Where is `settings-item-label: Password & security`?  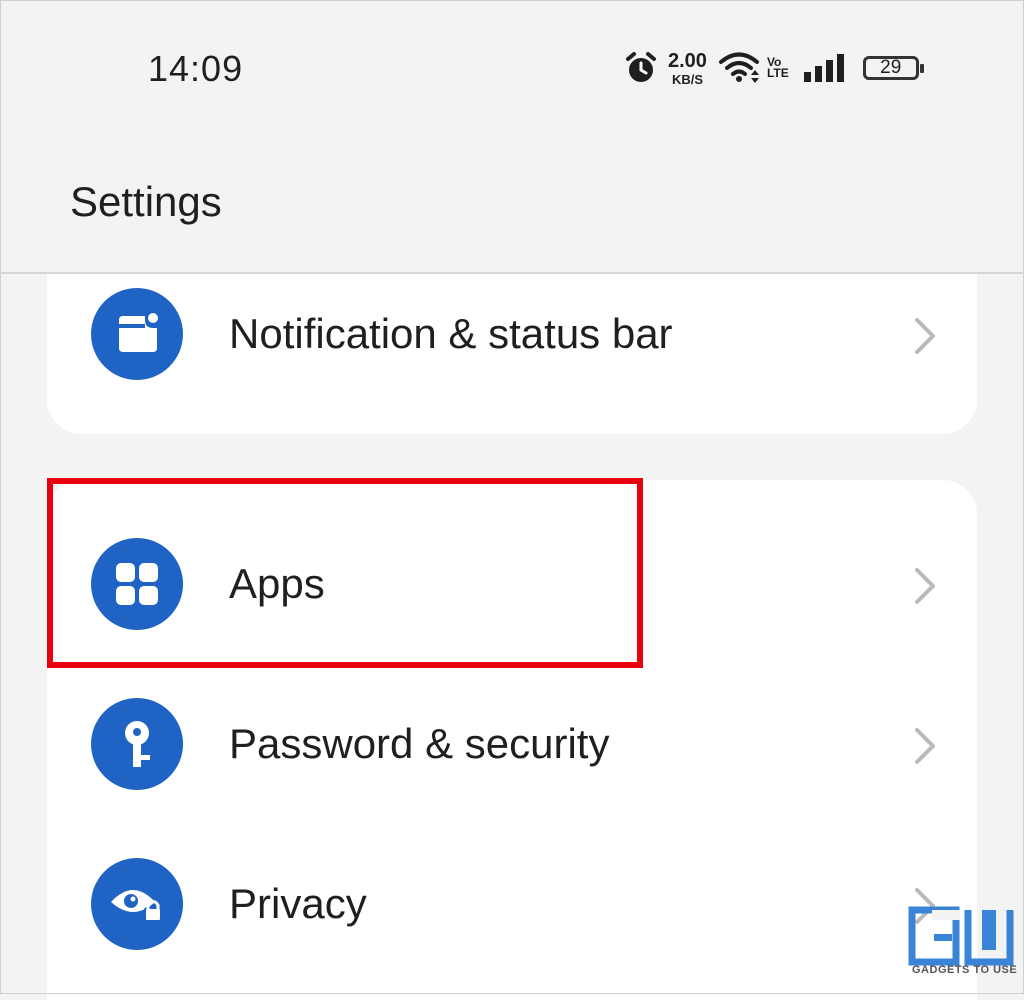
settings-item-label: Password & security is located at coordinates (419, 743).